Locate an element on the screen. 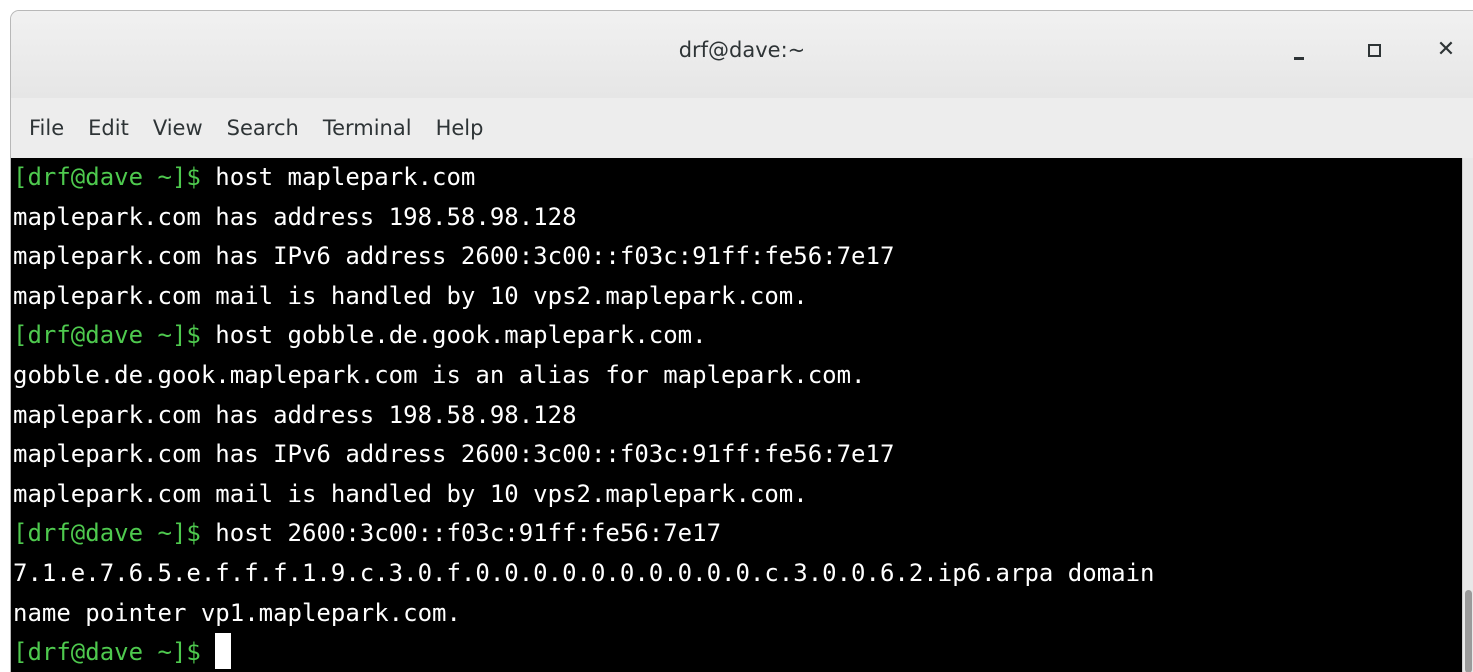  text-cursor is located at coordinates (223, 651).